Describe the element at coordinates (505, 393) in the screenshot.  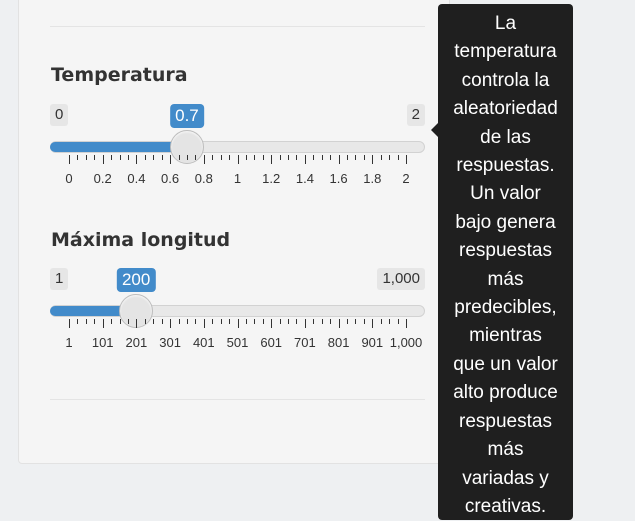
I see `tooltip-line: alto produce` at that location.